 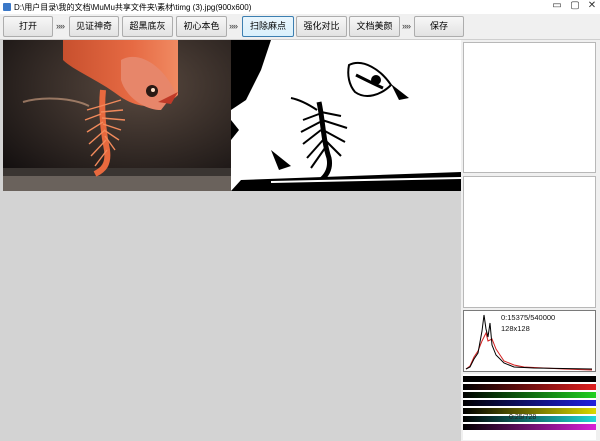 I want to click on close-icon: ✕, so click(x=591, y=6).